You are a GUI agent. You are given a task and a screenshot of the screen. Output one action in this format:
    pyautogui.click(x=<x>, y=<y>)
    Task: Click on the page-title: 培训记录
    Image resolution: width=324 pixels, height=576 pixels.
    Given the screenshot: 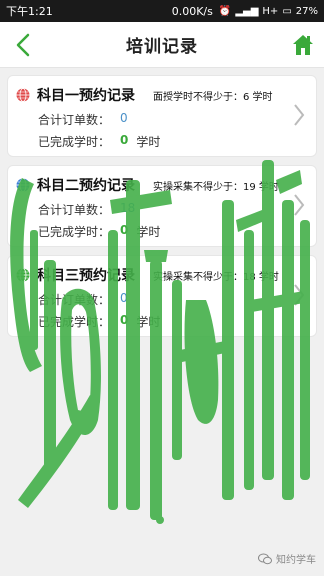 What is the action you would take?
    pyautogui.click(x=162, y=47)
    